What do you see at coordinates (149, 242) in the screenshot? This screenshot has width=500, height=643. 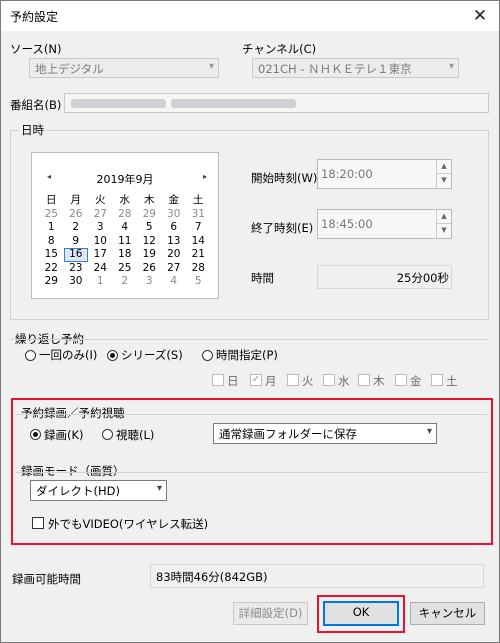 I see `calendar-day: 12` at bounding box center [149, 242].